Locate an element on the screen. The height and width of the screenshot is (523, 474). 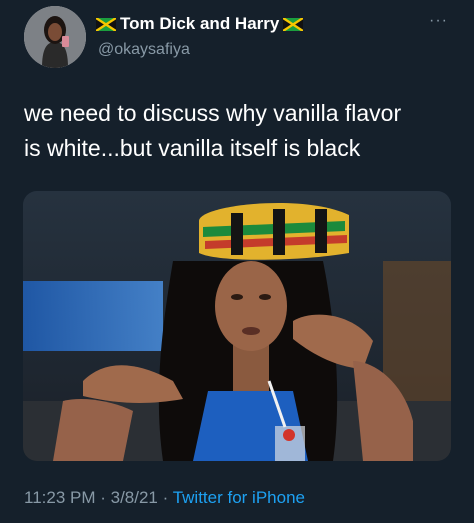
tweet-text-line: is white...but vanilla itself is black is located at coordinates (192, 148).